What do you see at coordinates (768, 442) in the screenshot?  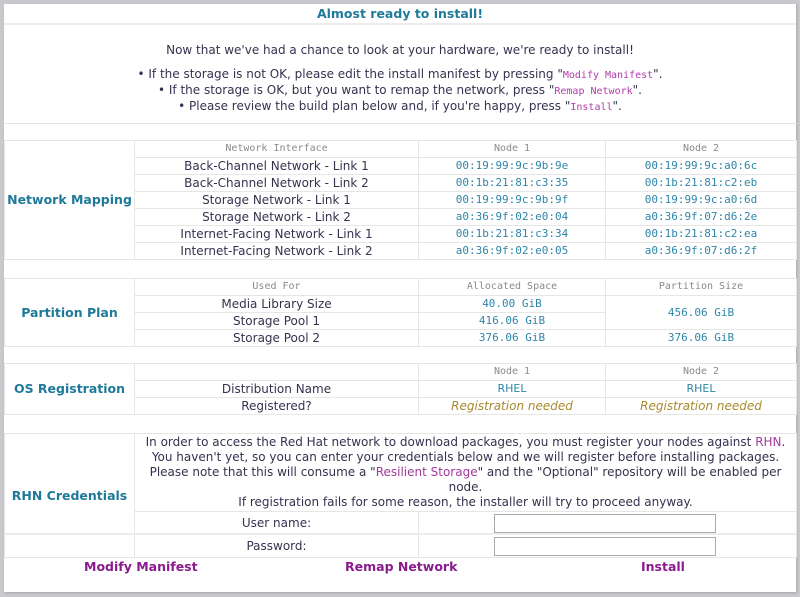 I see `rhn-link: RHN` at bounding box center [768, 442].